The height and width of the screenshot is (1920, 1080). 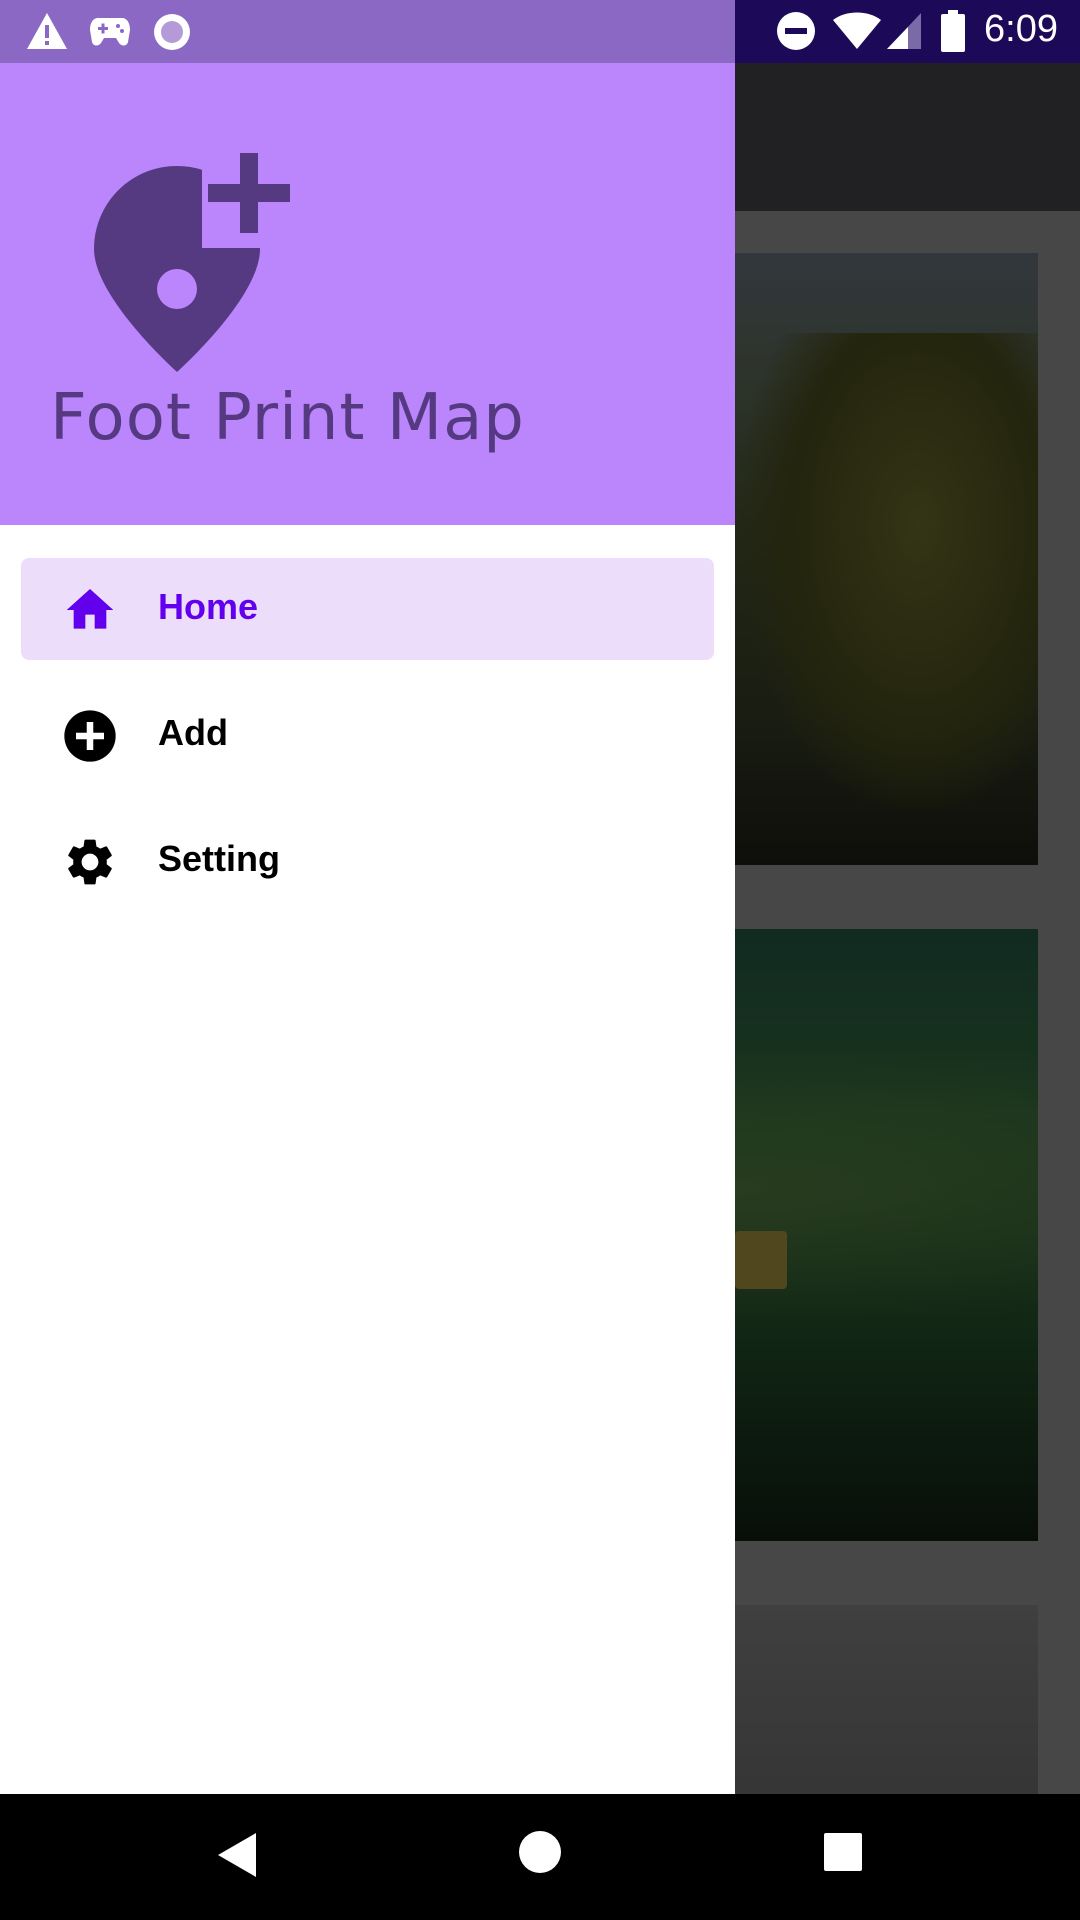 I want to click on status-bar: 6:09, so click(x=540, y=31).